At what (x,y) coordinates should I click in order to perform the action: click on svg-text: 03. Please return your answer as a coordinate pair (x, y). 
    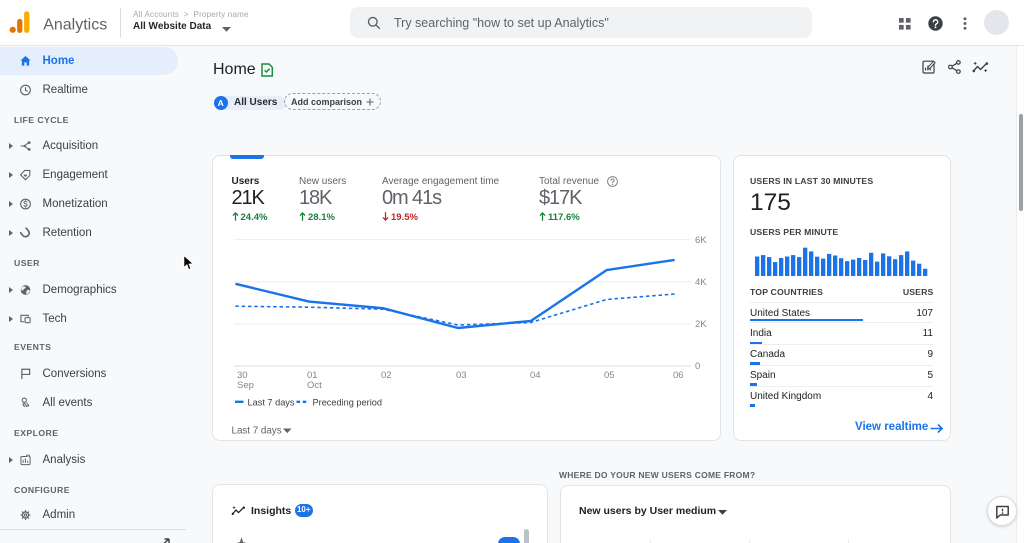
    Looking at the image, I should click on (461, 375).